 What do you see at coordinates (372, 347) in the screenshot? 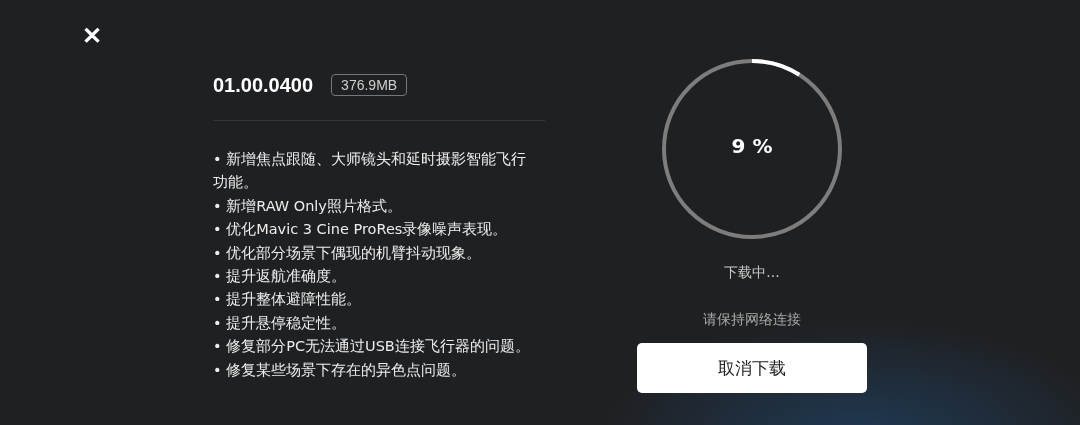
I see `release-note: • 修复部分PC无法通过USB连接飞行器的问题。` at bounding box center [372, 347].